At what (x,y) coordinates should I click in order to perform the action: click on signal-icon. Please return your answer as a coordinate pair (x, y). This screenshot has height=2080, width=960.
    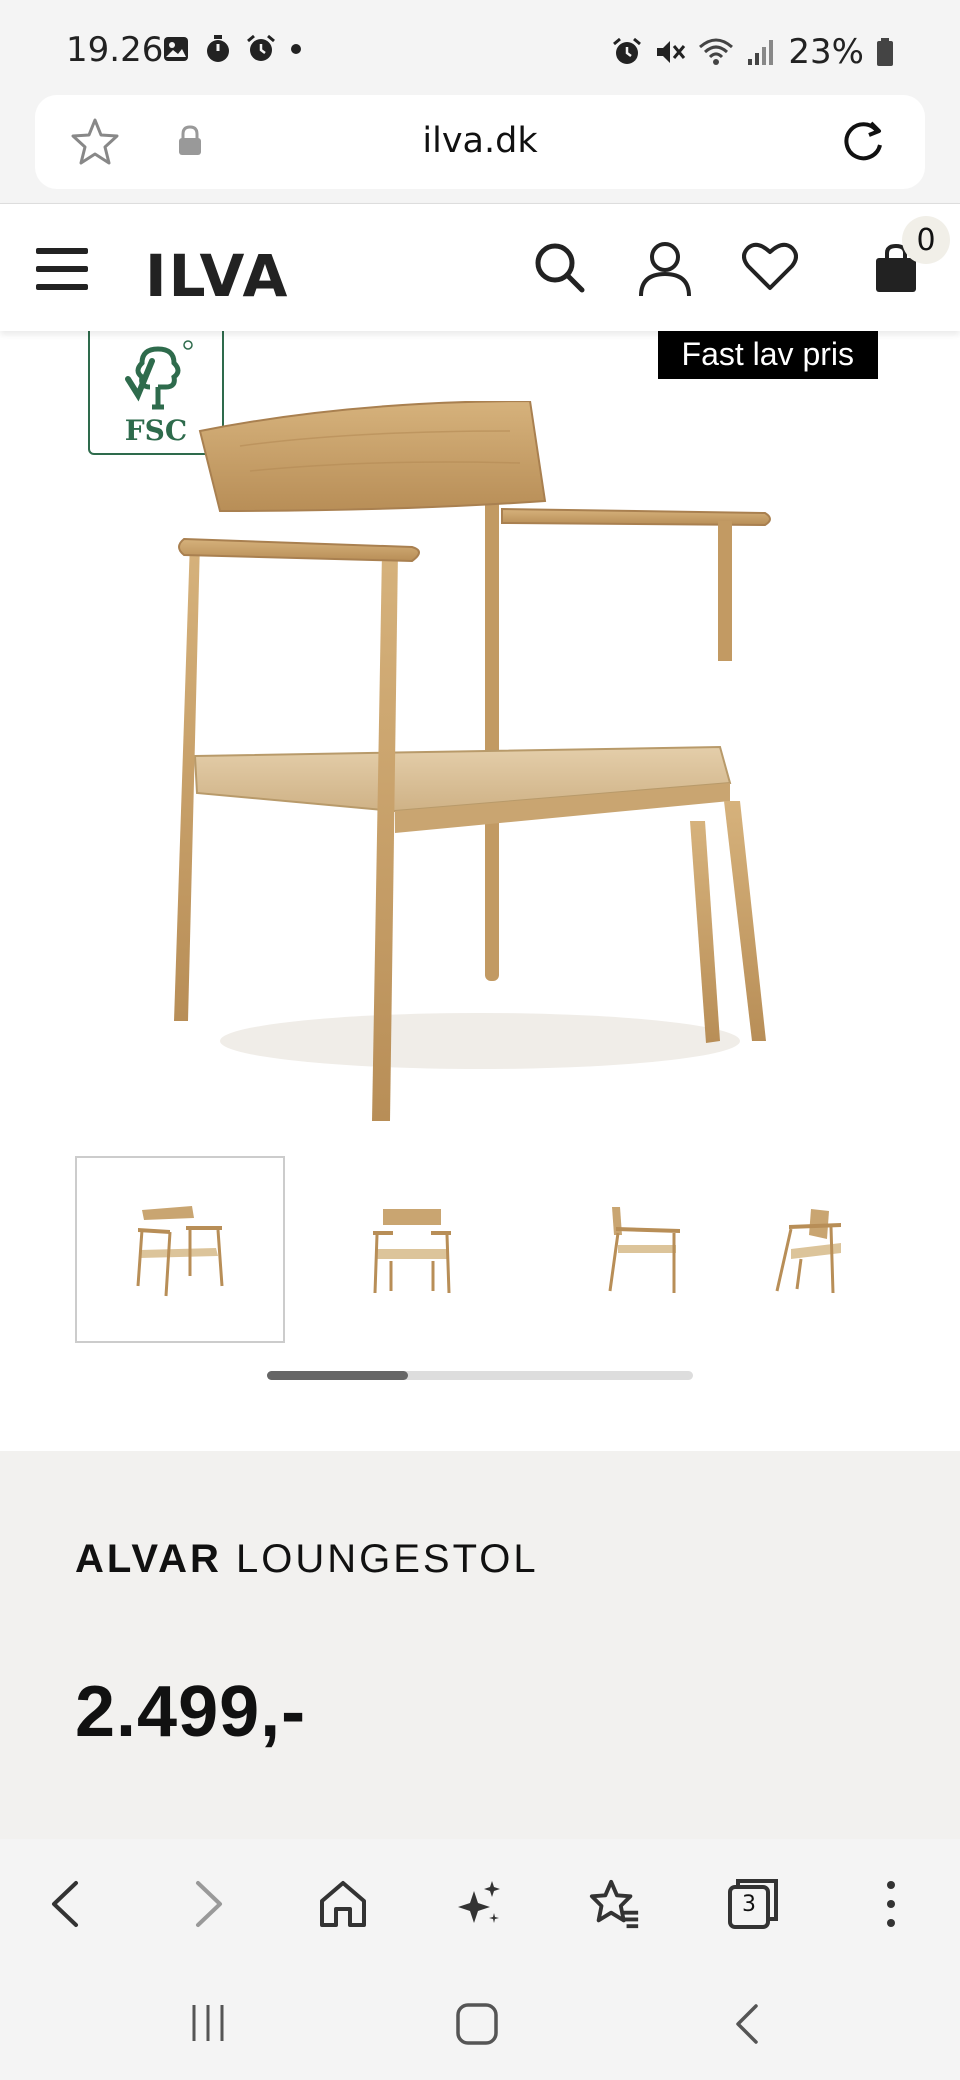
    Looking at the image, I should click on (761, 52).